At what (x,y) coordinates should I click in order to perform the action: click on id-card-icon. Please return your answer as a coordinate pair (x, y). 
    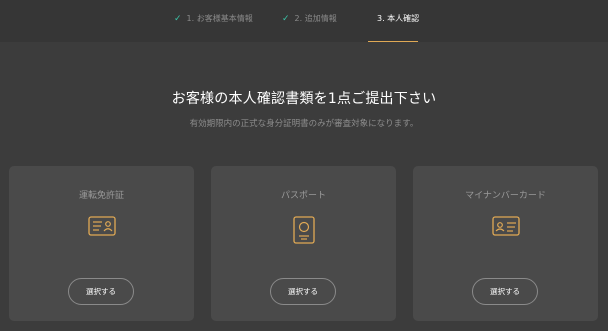
    Looking at the image, I should click on (505, 228).